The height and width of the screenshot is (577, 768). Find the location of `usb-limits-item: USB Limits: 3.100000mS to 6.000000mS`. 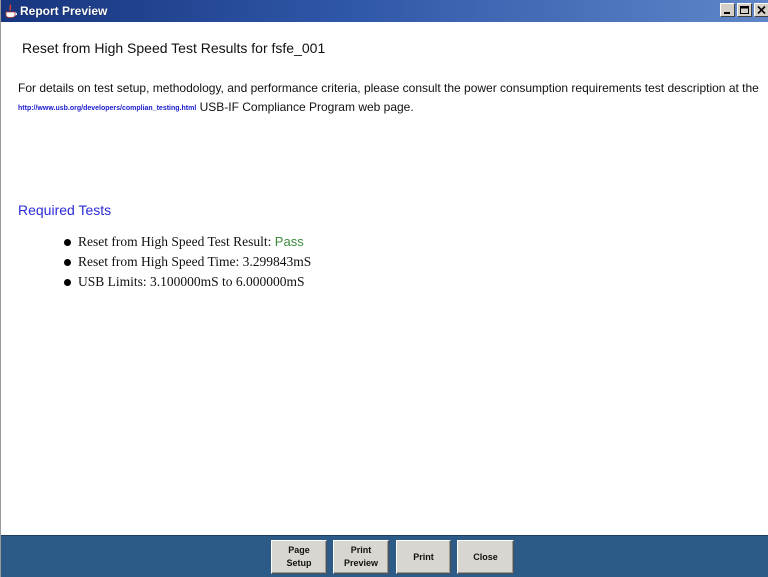

usb-limits-item: USB Limits: 3.100000mS to 6.000000mS is located at coordinates (187, 282).